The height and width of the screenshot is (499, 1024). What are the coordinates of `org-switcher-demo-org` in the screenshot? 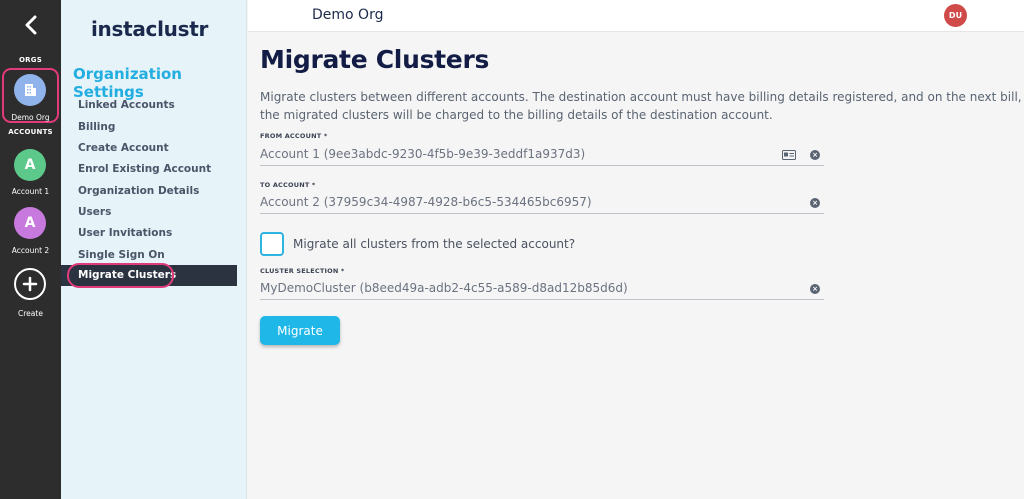 It's located at (30, 90).